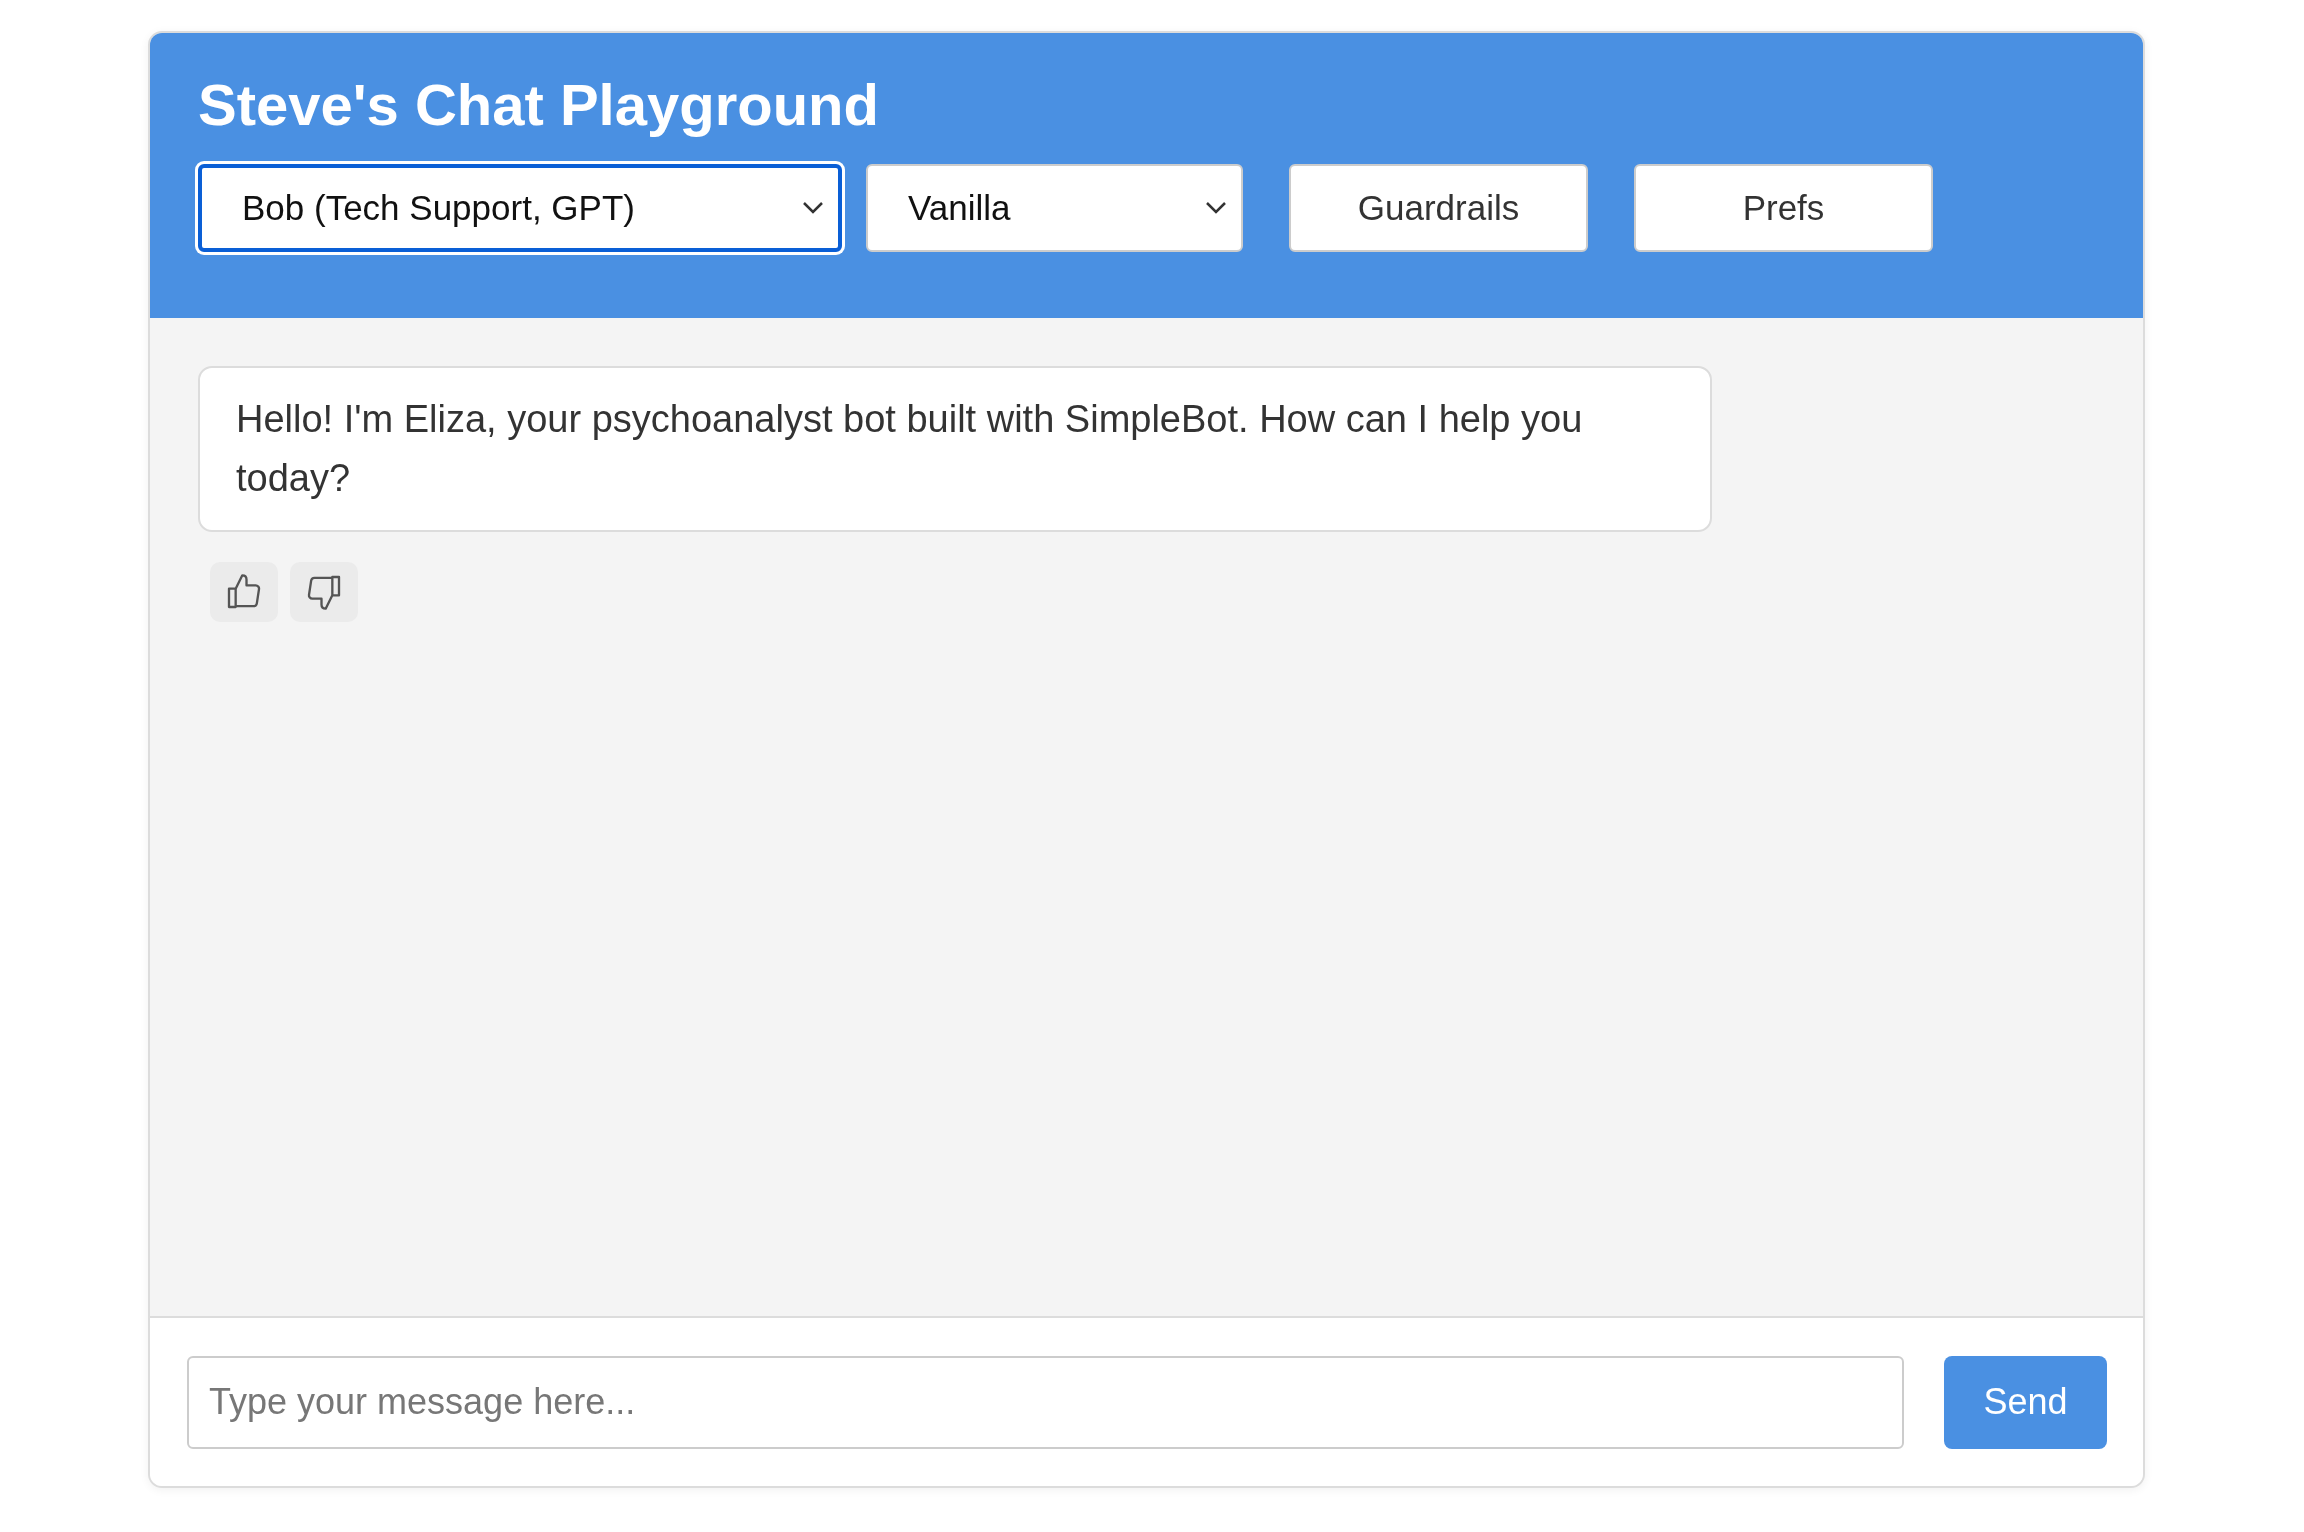 The image size is (2304, 1532). I want to click on dropdown: Bob (Tech Support, GPT), so click(520, 208).